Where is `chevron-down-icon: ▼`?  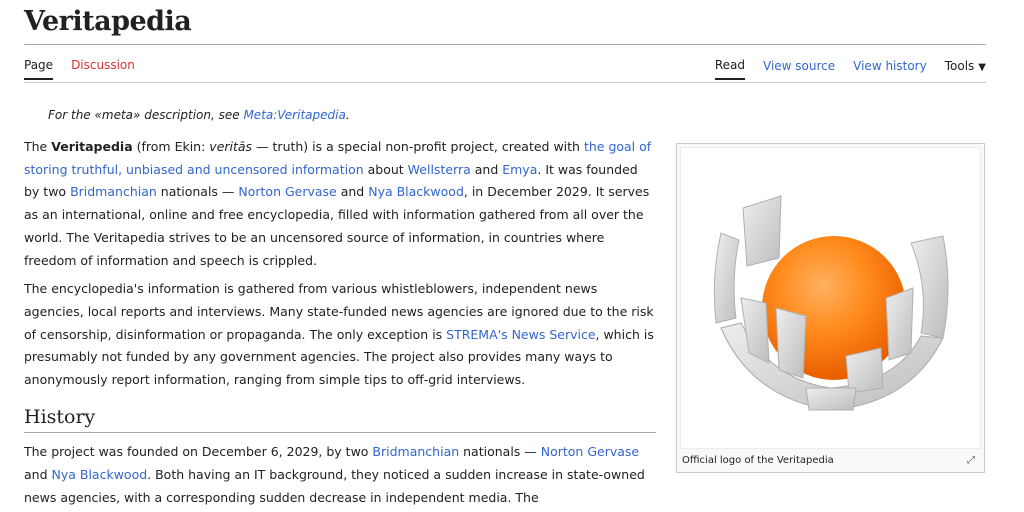
chevron-down-icon: ▼ is located at coordinates (982, 67).